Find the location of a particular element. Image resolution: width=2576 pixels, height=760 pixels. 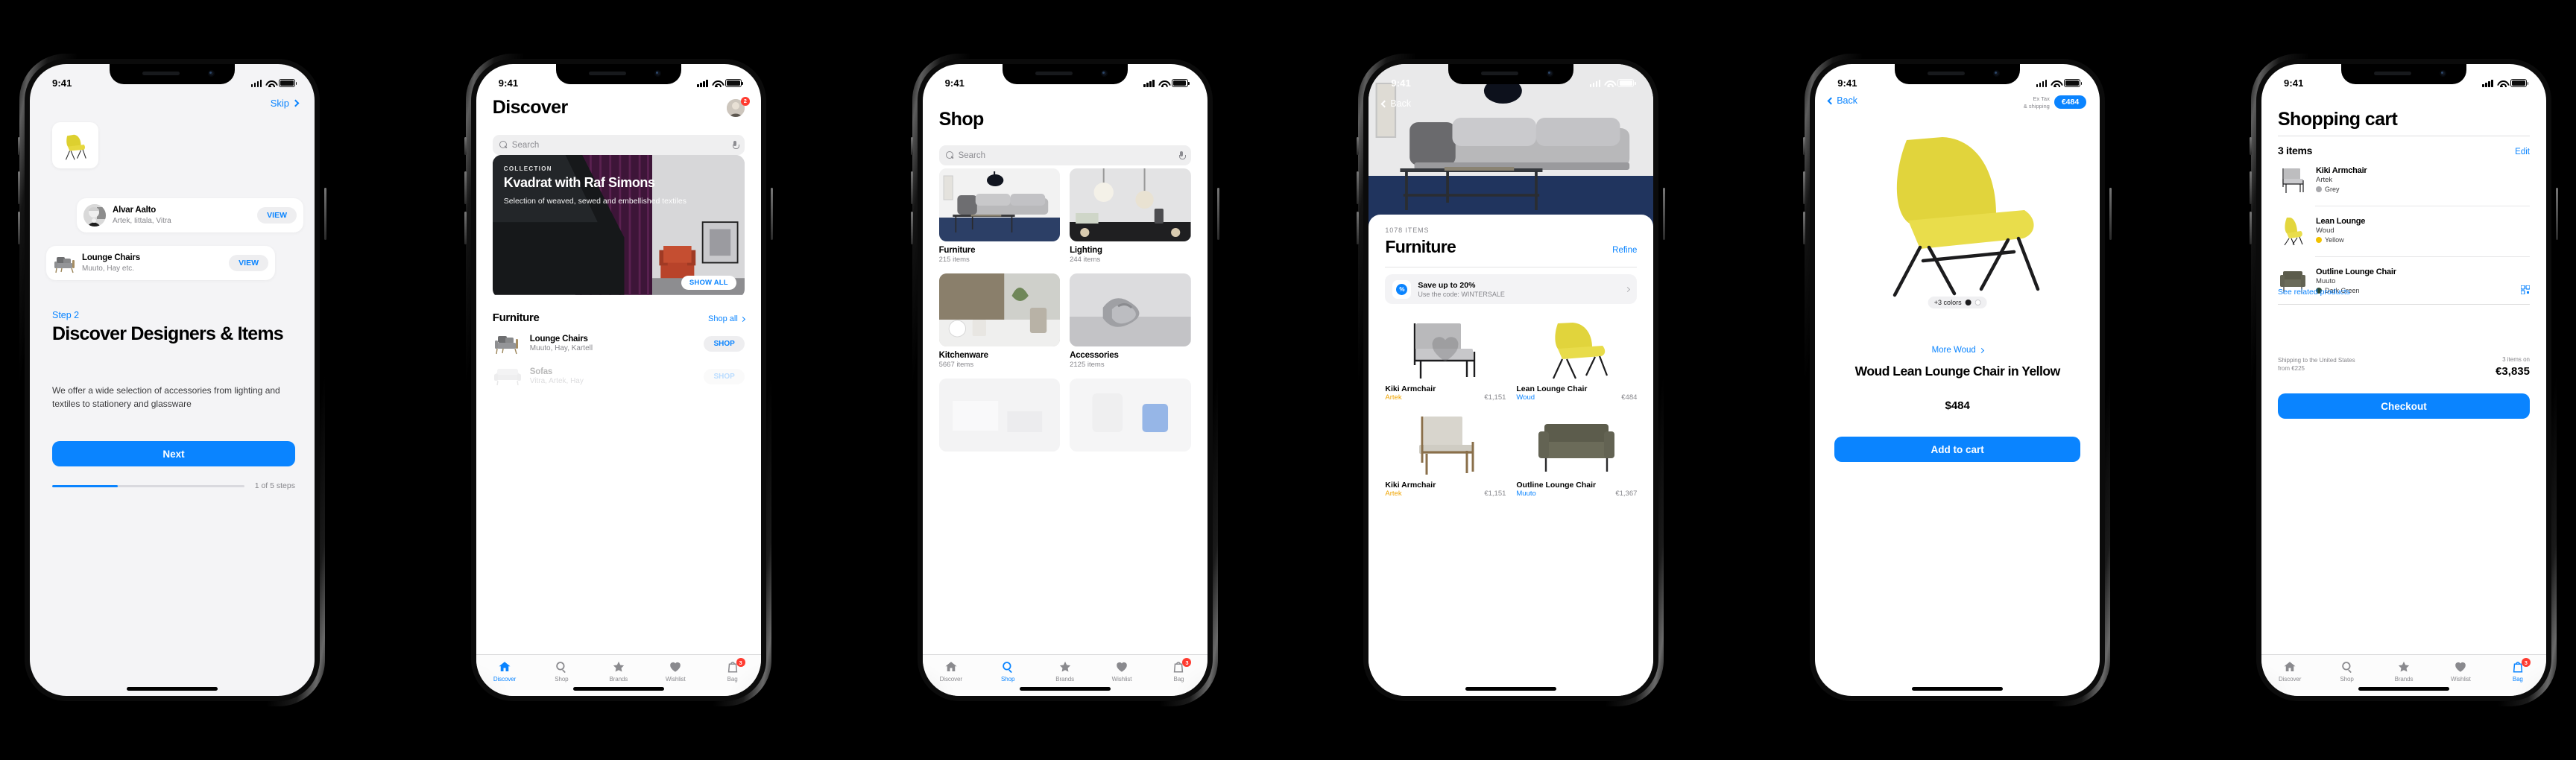

checkout-button: Checkout is located at coordinates (2403, 406).